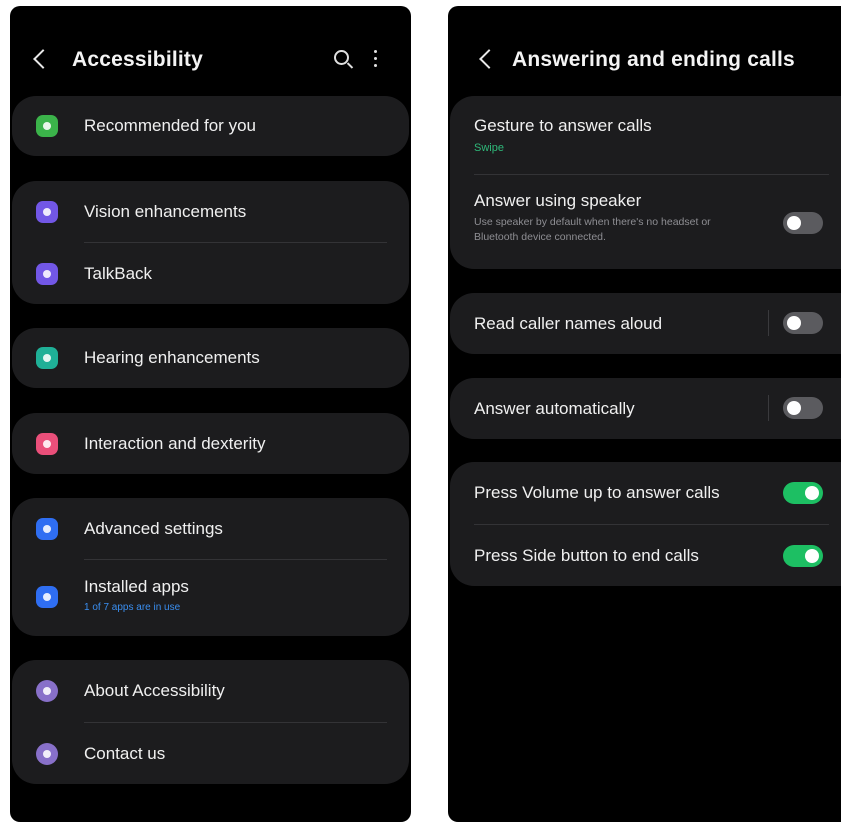 The width and height of the screenshot is (841, 825). What do you see at coordinates (375, 59) in the screenshot?
I see `more-options-icon` at bounding box center [375, 59].